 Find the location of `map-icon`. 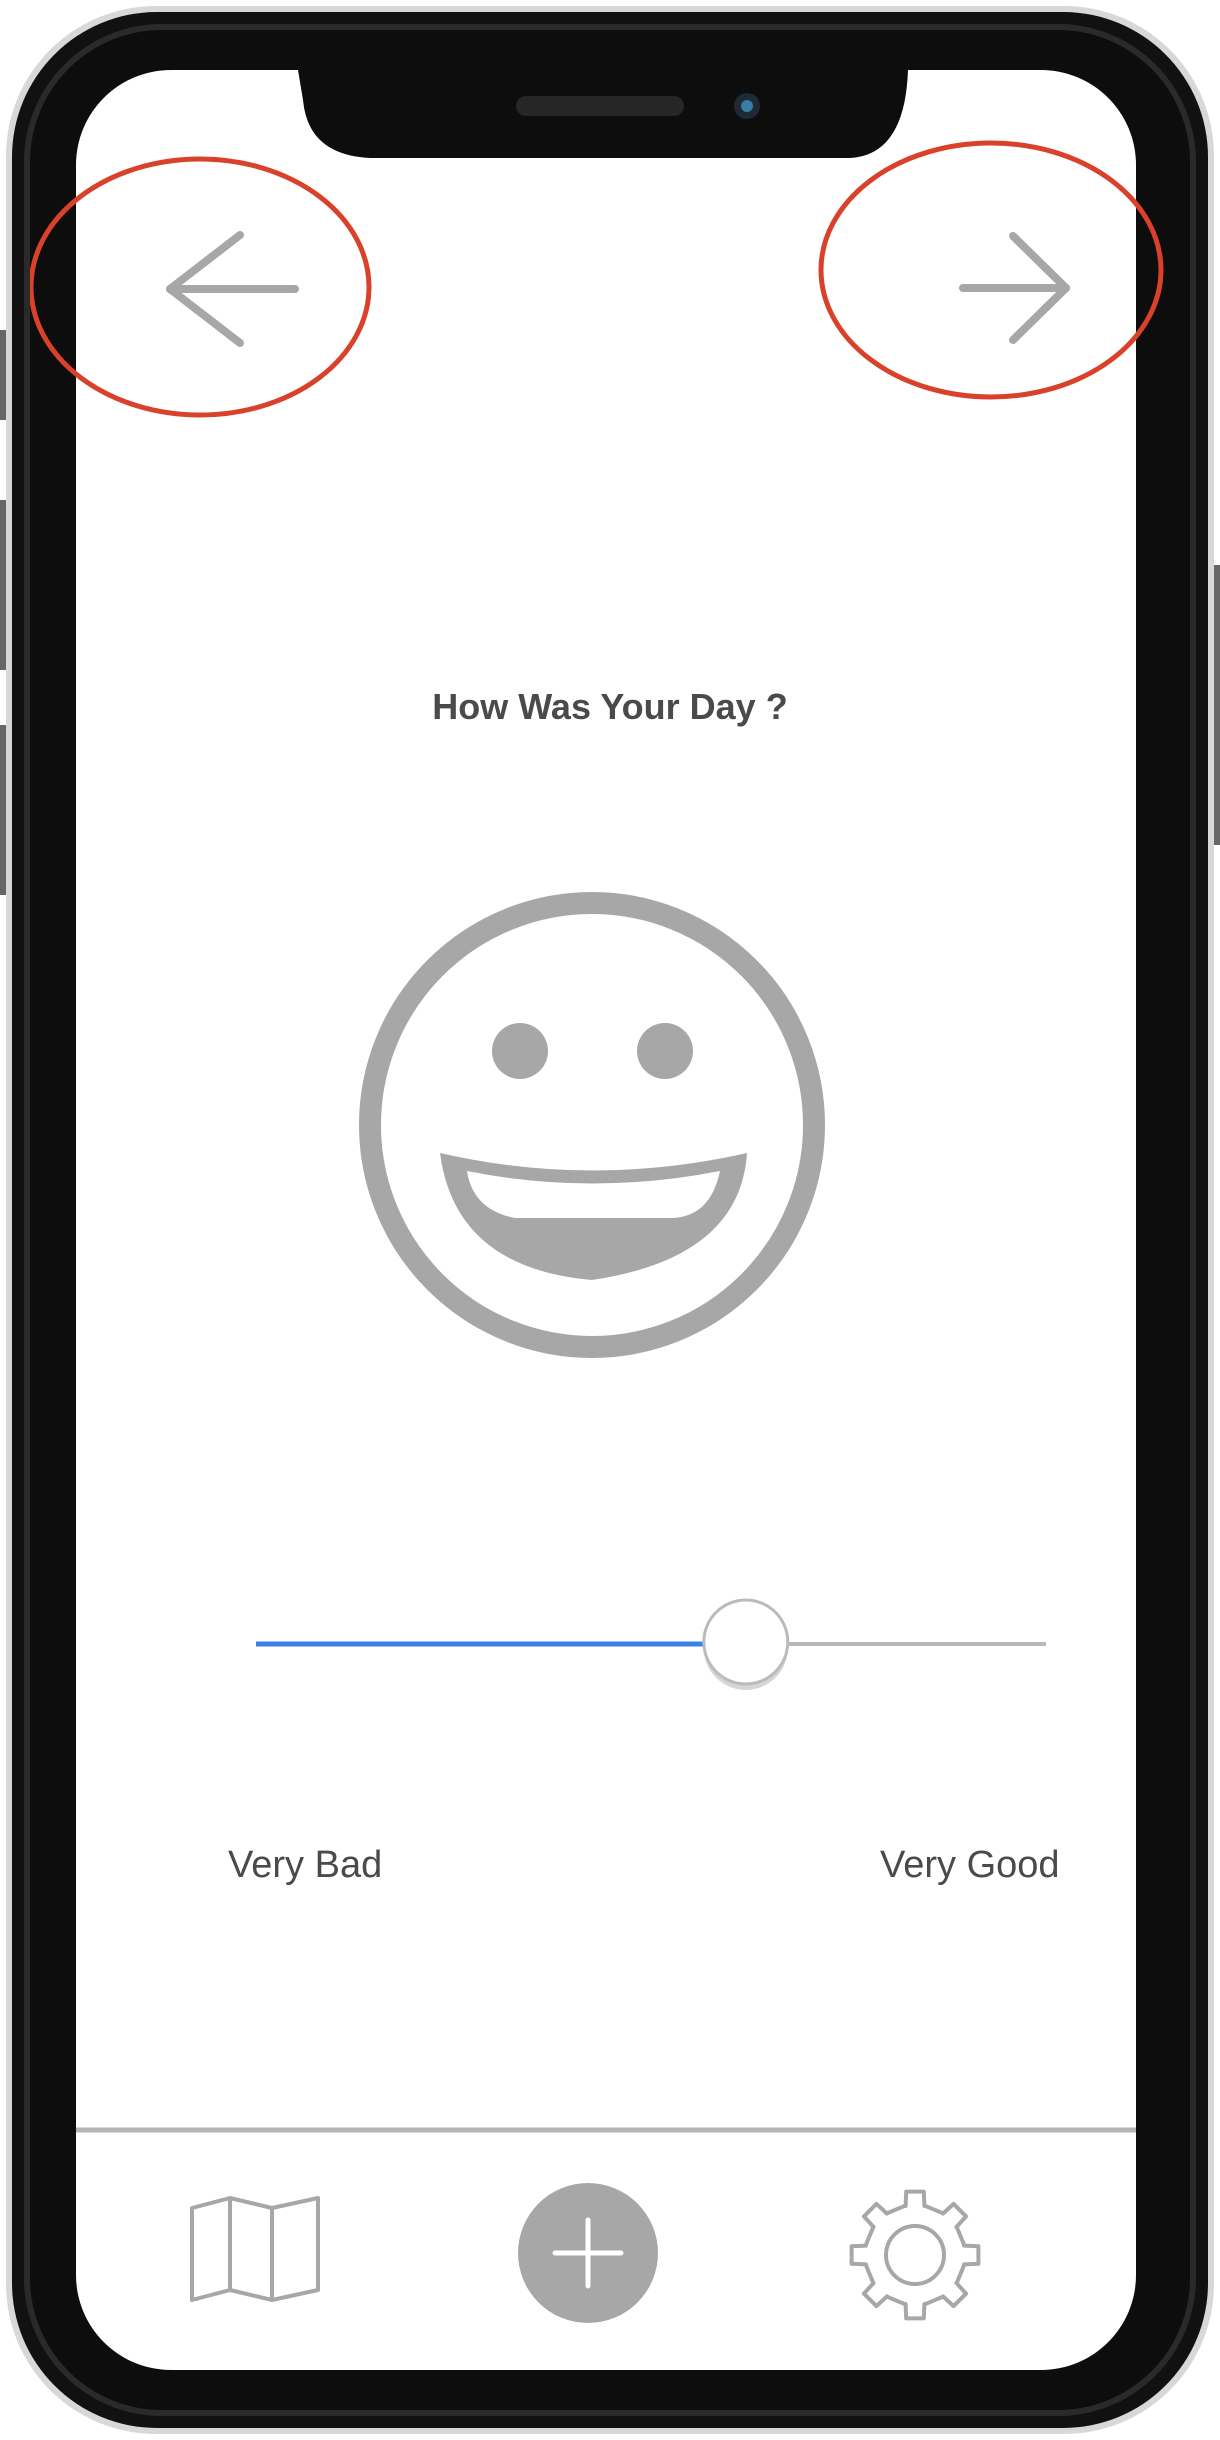

map-icon is located at coordinates (255, 2249).